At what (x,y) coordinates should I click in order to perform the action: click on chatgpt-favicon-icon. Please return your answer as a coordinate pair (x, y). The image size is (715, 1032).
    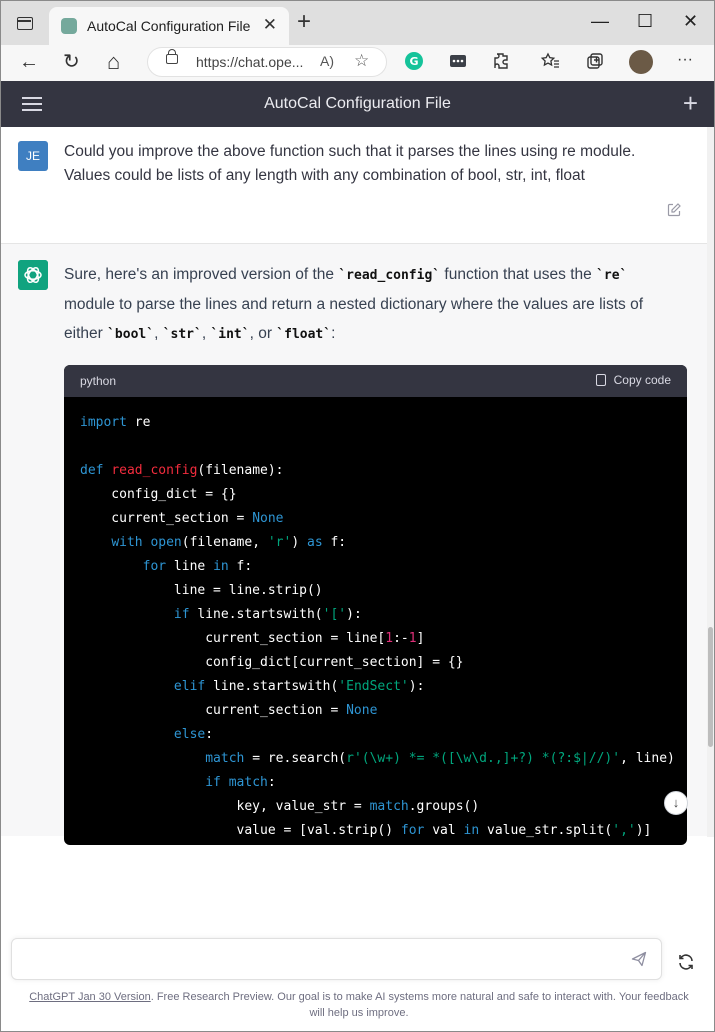
    Looking at the image, I should click on (69, 26).